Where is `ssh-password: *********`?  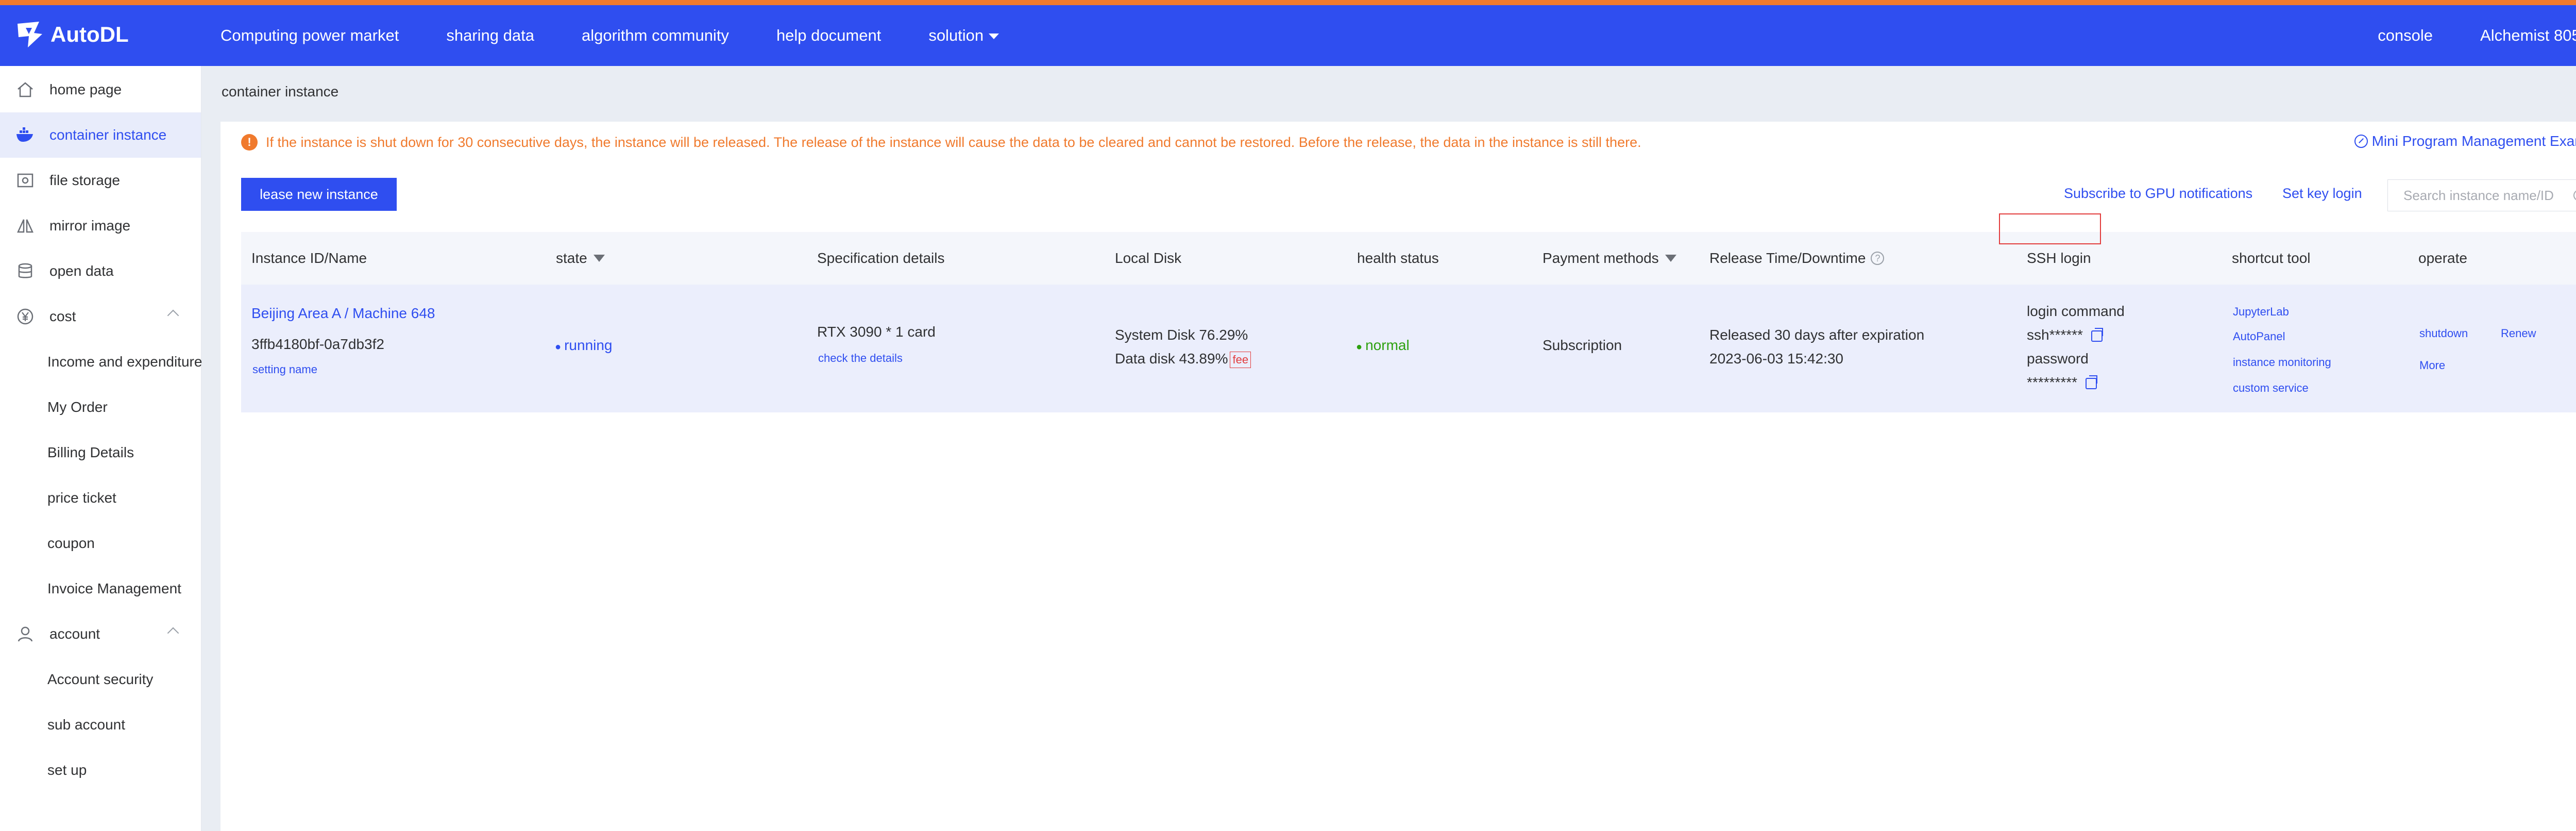 ssh-password: ********* is located at coordinates (2062, 382).